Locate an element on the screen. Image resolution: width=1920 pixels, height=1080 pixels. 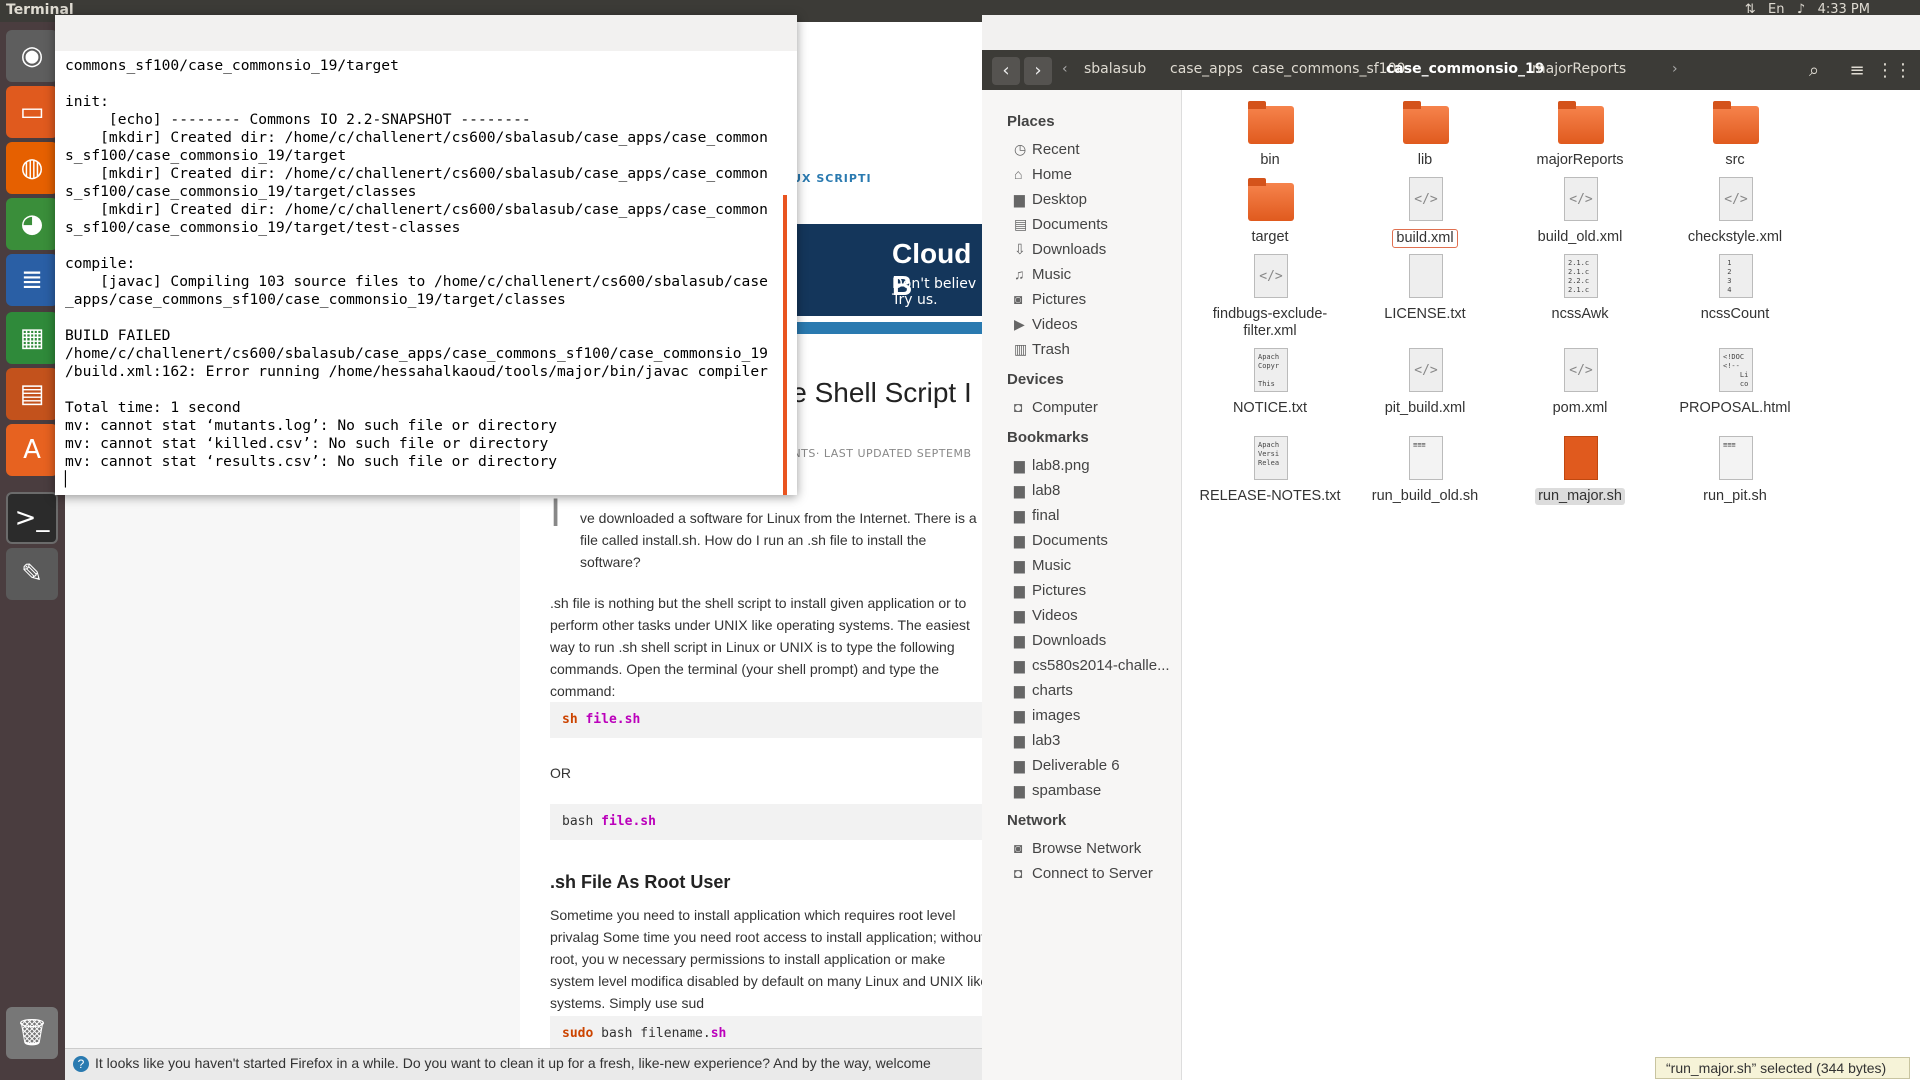
sidebar-item-lab3: ▆ lab3 is located at coordinates (1037, 740).